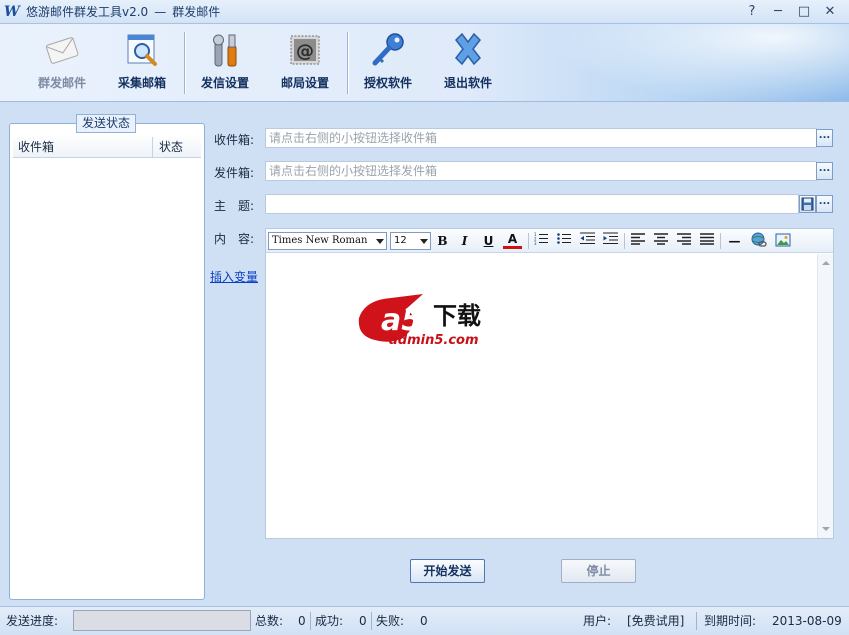 The height and width of the screenshot is (635, 849). I want to click on logo-download-text: 下载, so click(457, 316).